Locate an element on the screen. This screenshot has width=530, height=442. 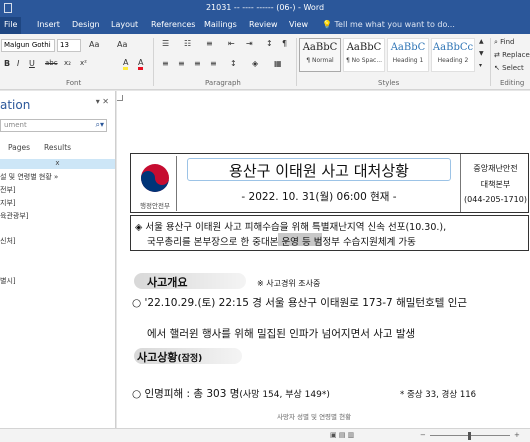
nav-item: 신처] is located at coordinates (8, 241).